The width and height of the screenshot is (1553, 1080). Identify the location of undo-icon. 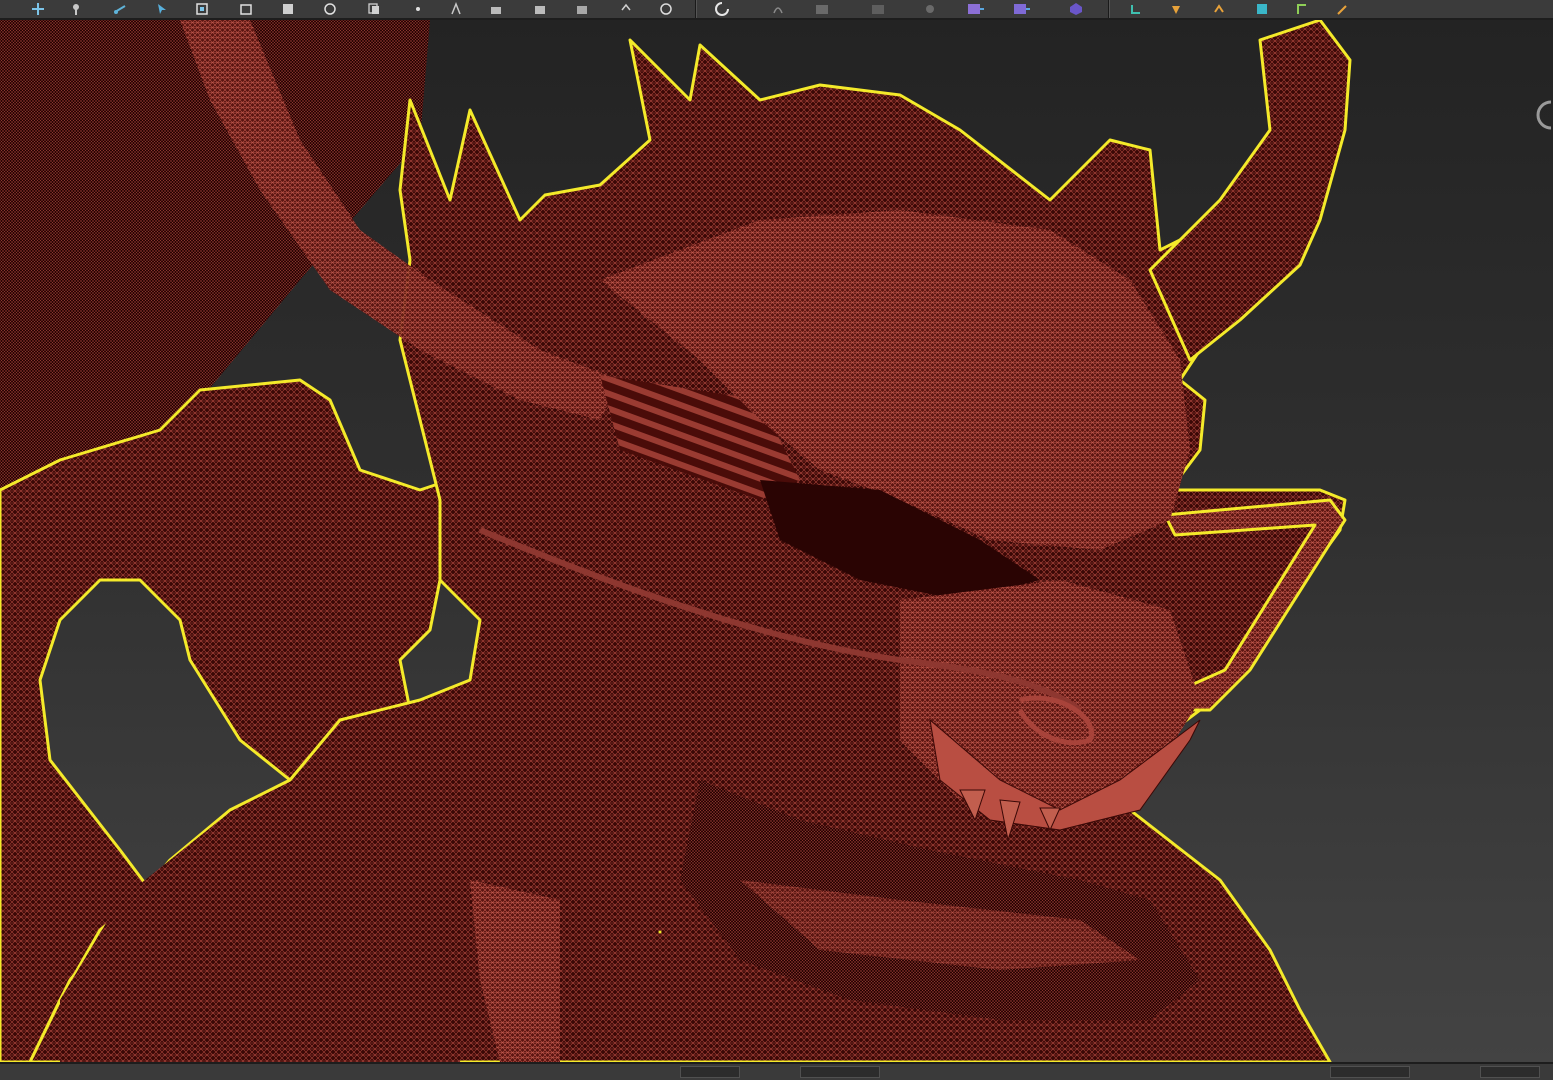
(626, 9).